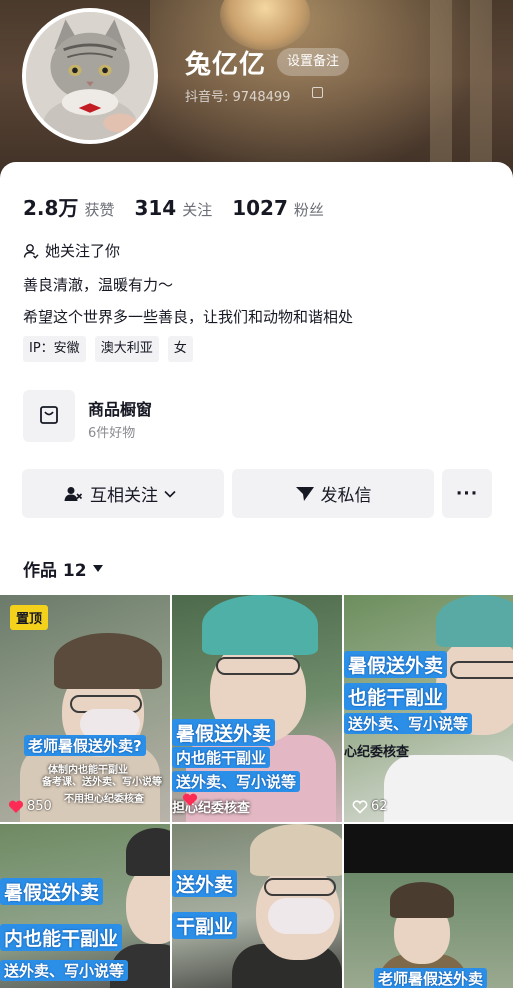 The image size is (513, 988). What do you see at coordinates (120, 408) in the screenshot?
I see `shop-window-title: 商品橱窗` at bounding box center [120, 408].